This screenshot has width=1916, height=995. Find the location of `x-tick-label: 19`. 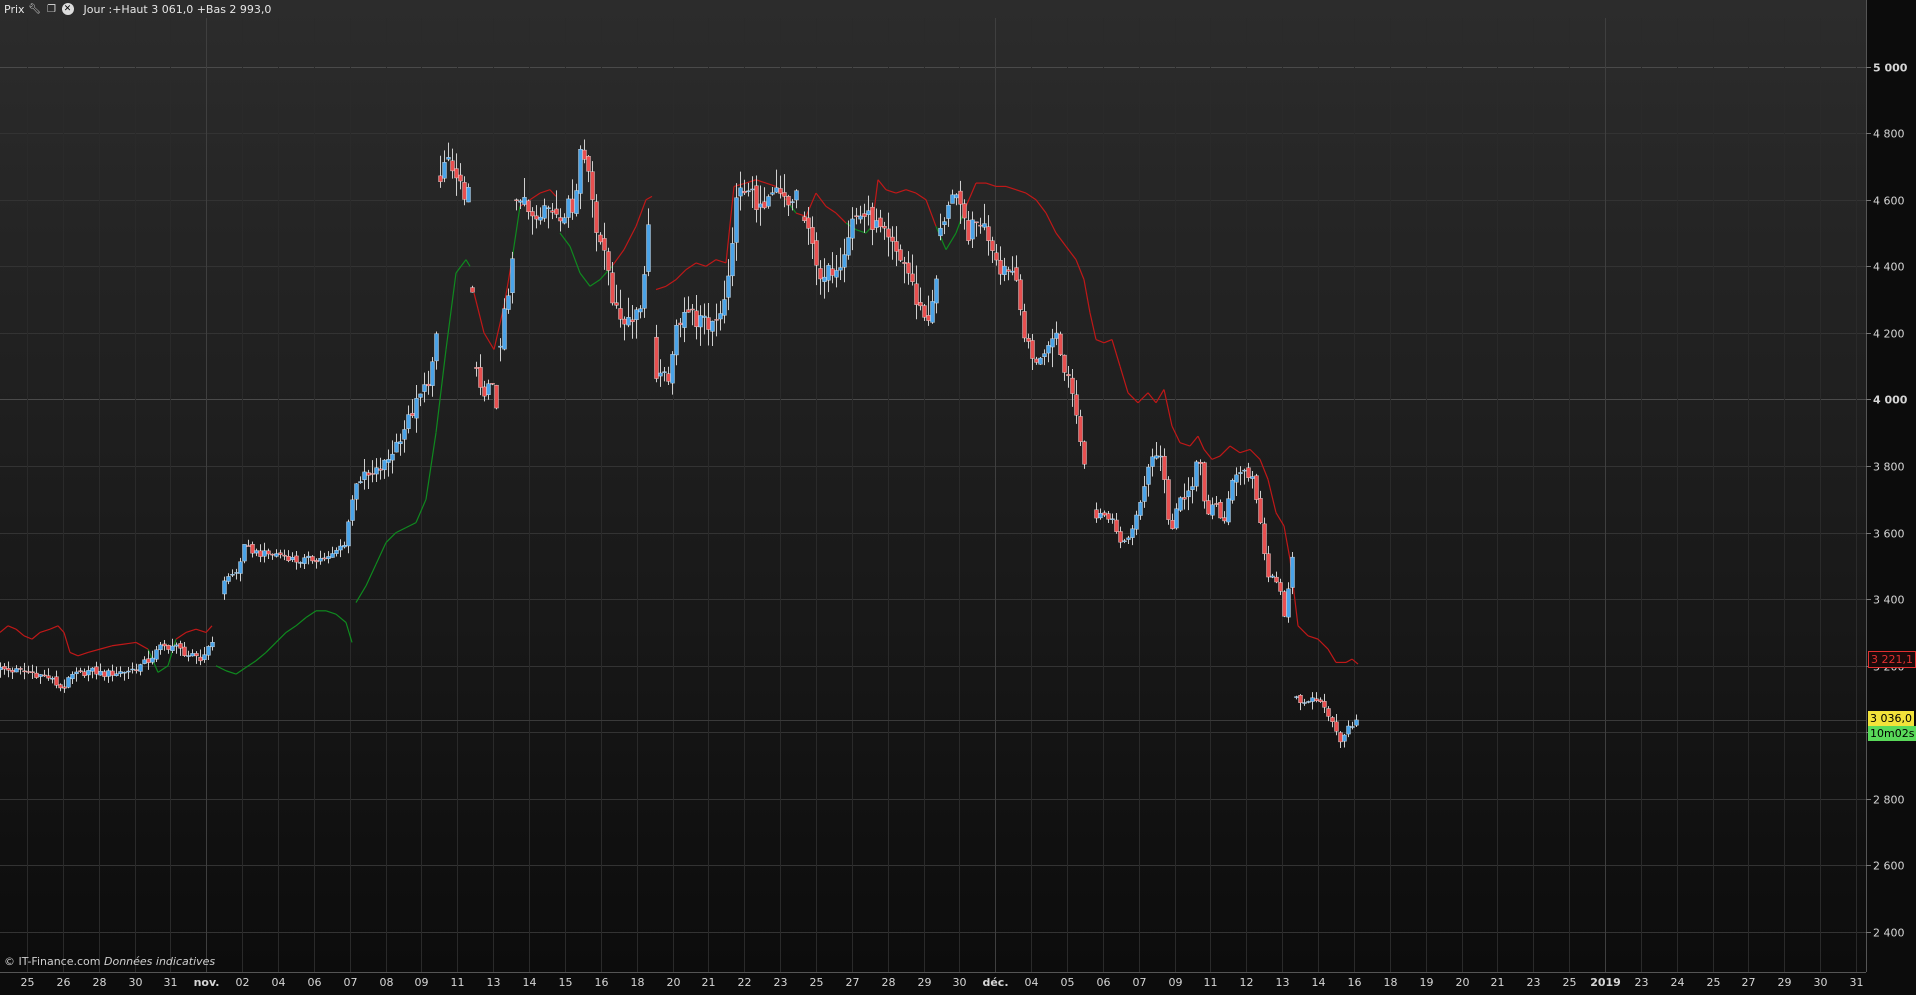

x-tick-label: 19 is located at coordinates (1427, 982).